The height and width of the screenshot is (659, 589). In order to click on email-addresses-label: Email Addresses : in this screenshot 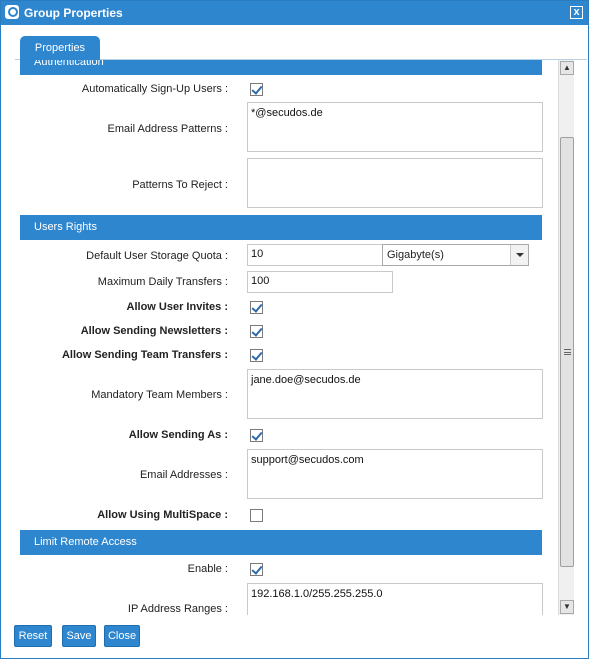, I will do `click(183, 475)`.